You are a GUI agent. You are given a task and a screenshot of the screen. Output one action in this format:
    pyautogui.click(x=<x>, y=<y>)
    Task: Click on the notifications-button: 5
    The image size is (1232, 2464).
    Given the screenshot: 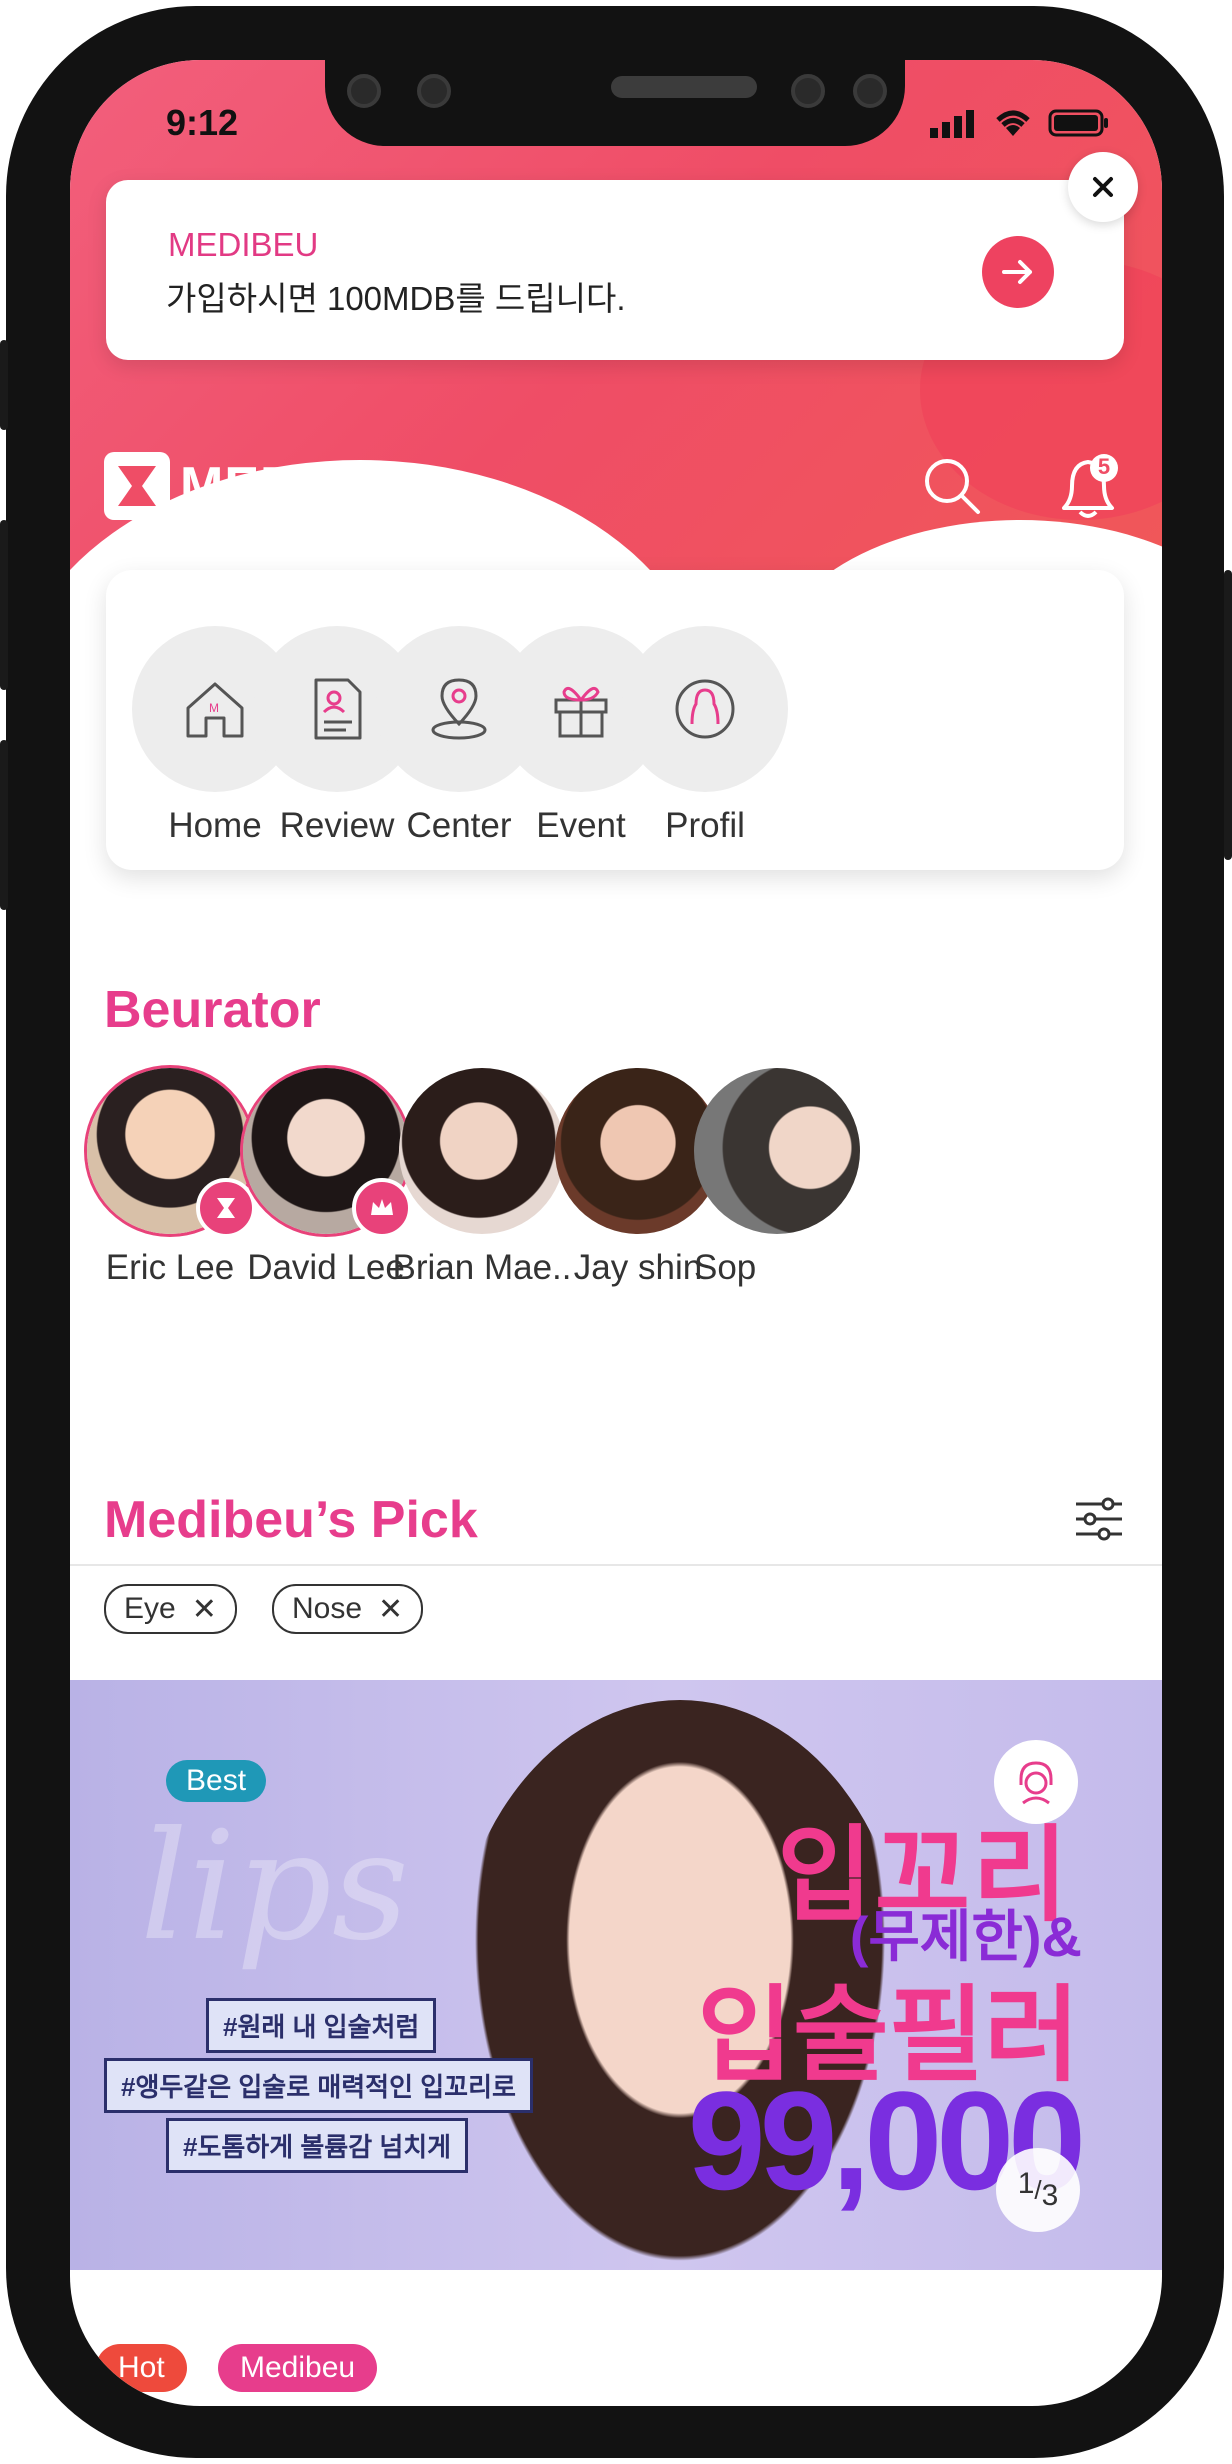 What is the action you would take?
    pyautogui.click(x=1088, y=488)
    